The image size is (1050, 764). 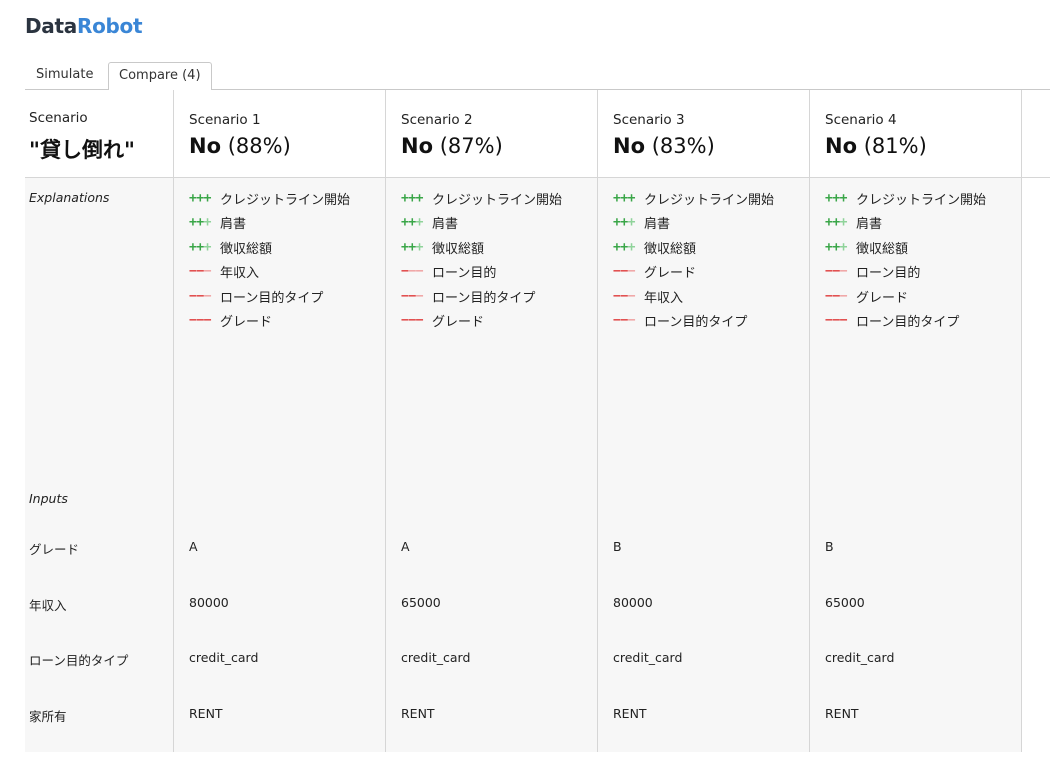 I want to click on prediction-probability: (83%), so click(x=683, y=146).